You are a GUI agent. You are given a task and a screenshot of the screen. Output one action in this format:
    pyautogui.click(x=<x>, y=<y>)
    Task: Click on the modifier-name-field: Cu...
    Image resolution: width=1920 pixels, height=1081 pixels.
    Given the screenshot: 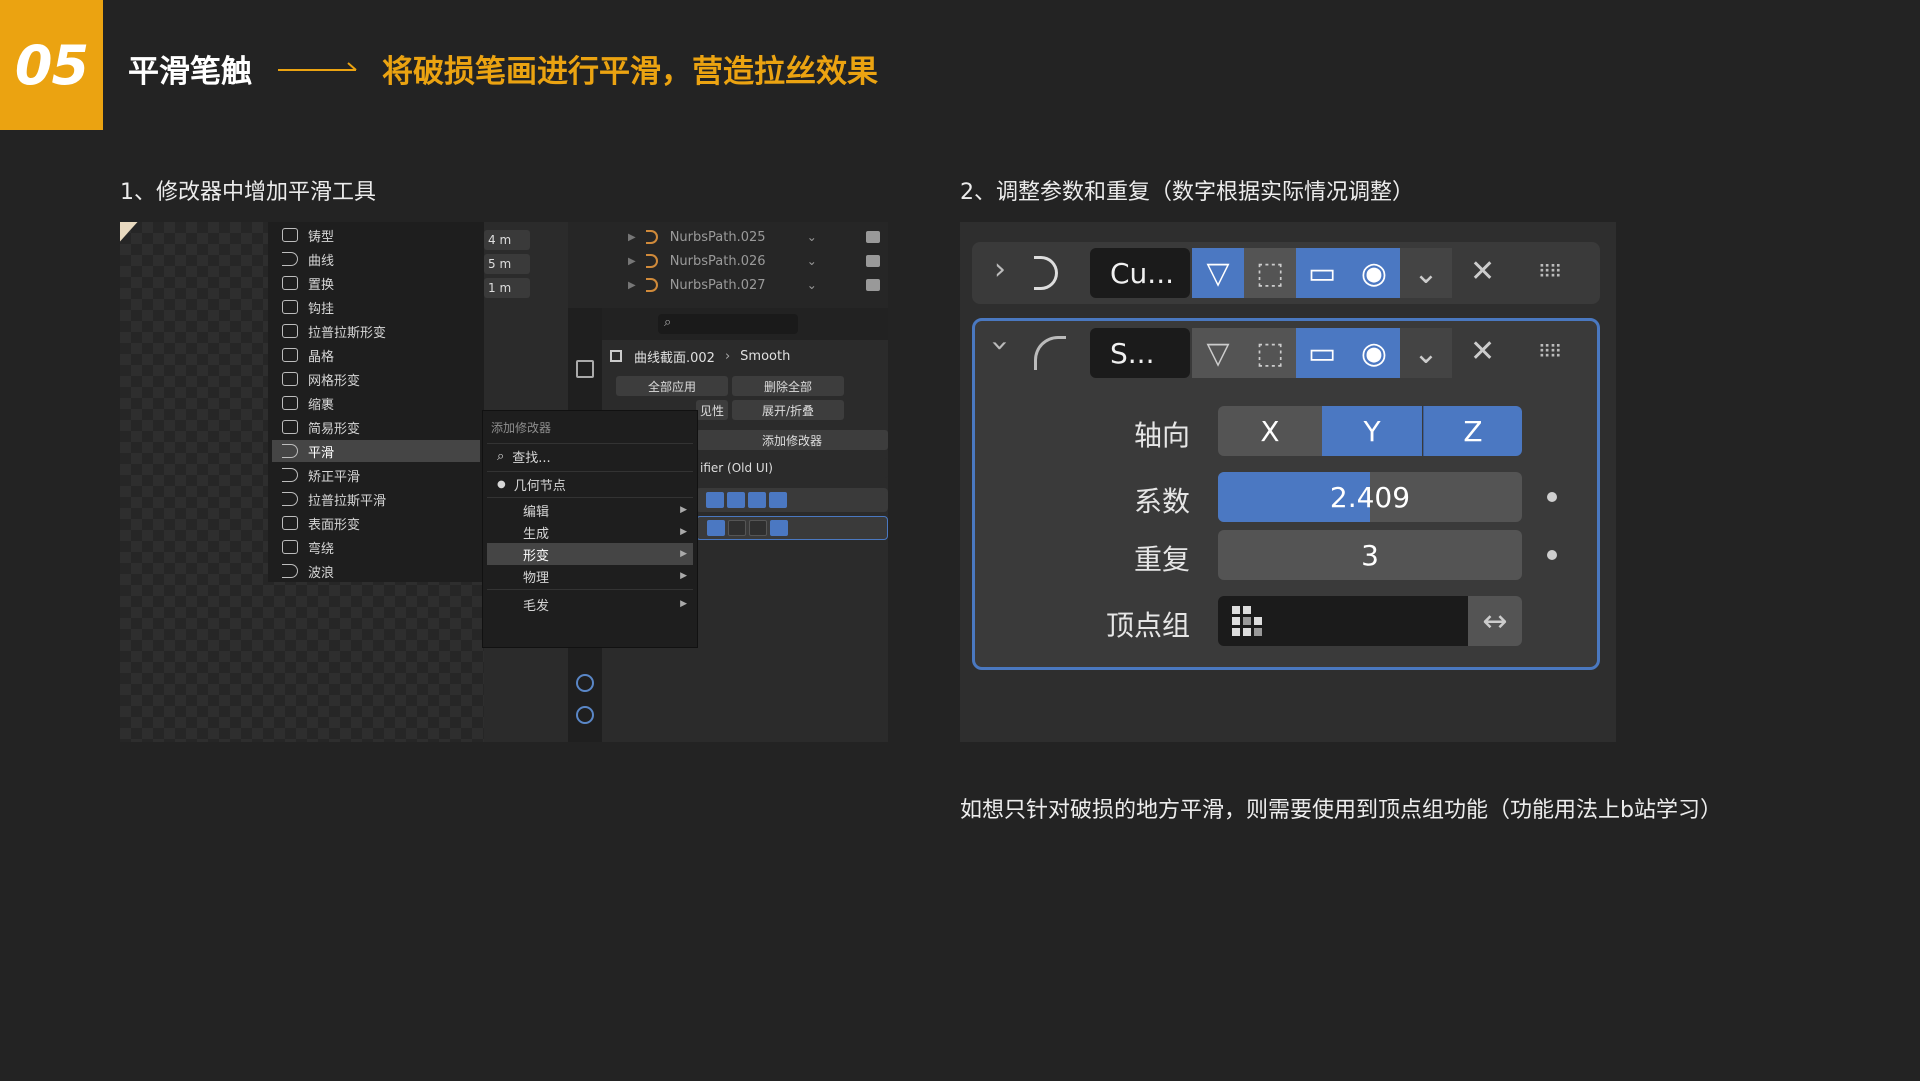 What is the action you would take?
    pyautogui.click(x=1140, y=273)
    